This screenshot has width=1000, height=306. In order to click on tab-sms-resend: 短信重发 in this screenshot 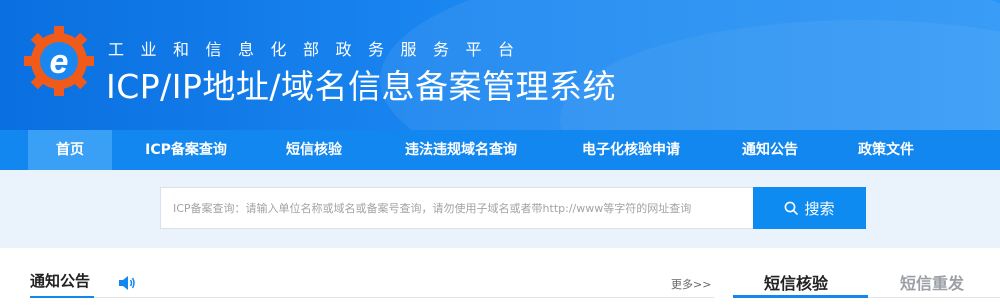, I will do `click(932, 280)`.